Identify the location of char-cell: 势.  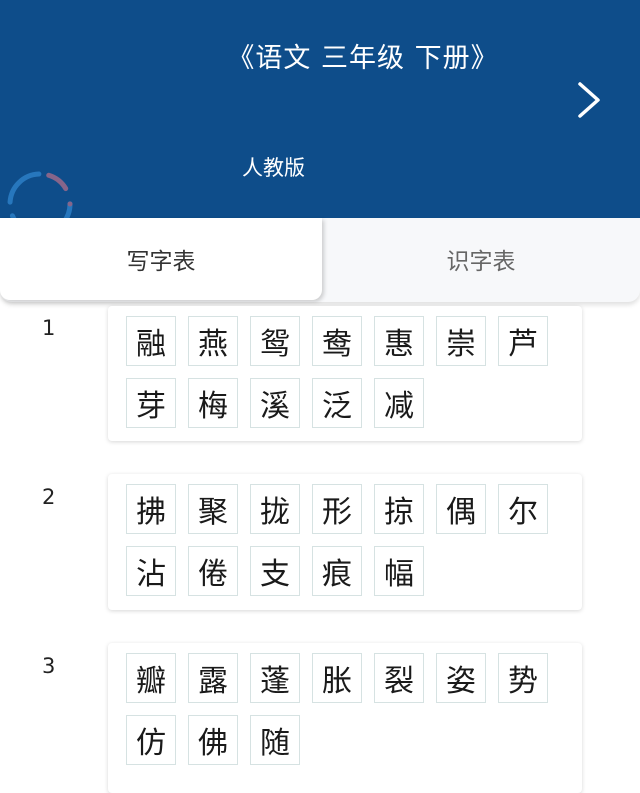
(523, 678).